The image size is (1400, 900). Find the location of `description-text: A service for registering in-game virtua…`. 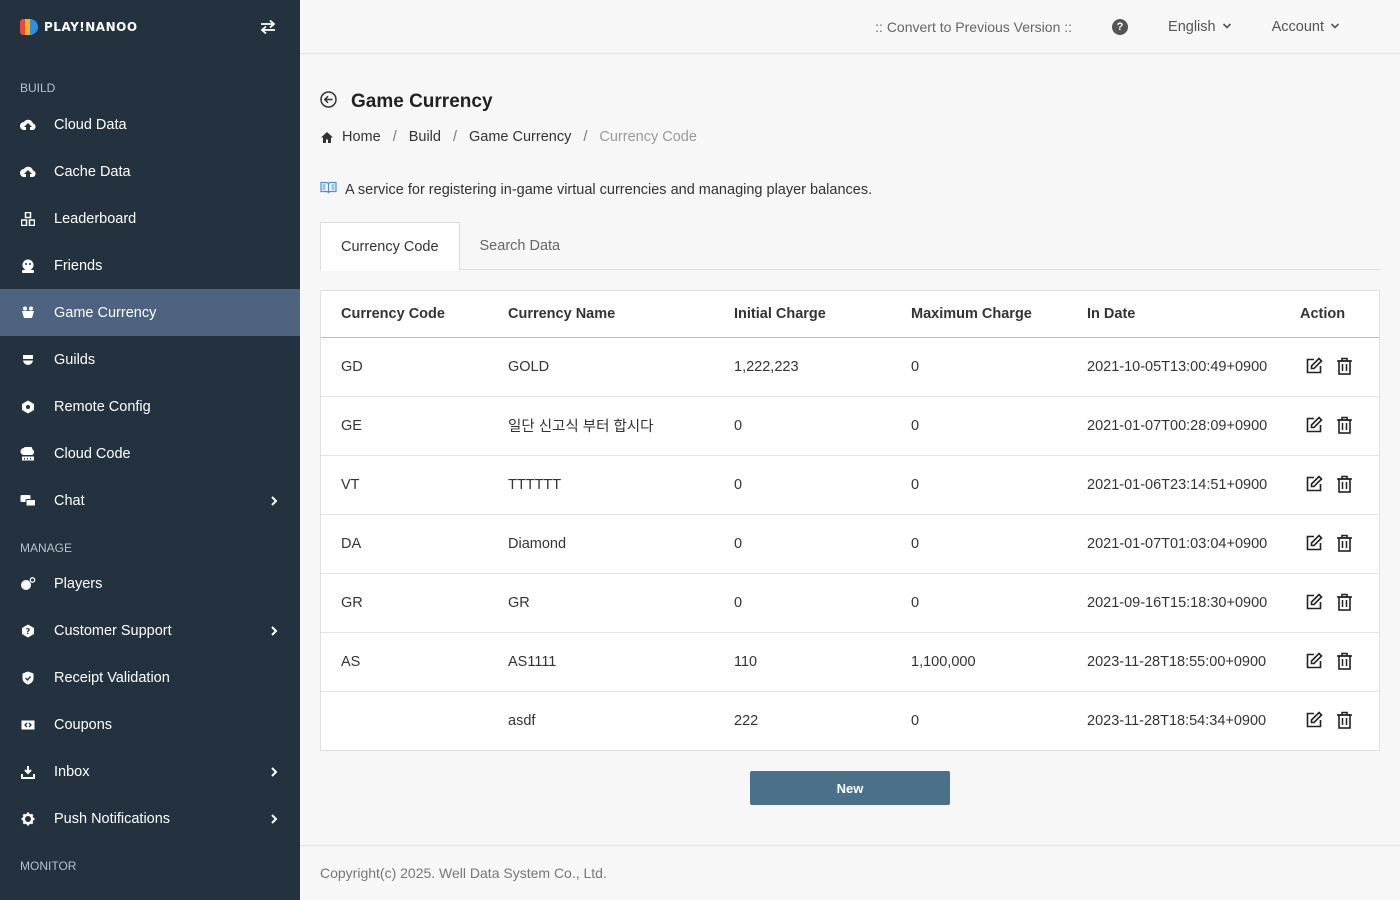

description-text: A service for registering in-game virtua… is located at coordinates (609, 189).